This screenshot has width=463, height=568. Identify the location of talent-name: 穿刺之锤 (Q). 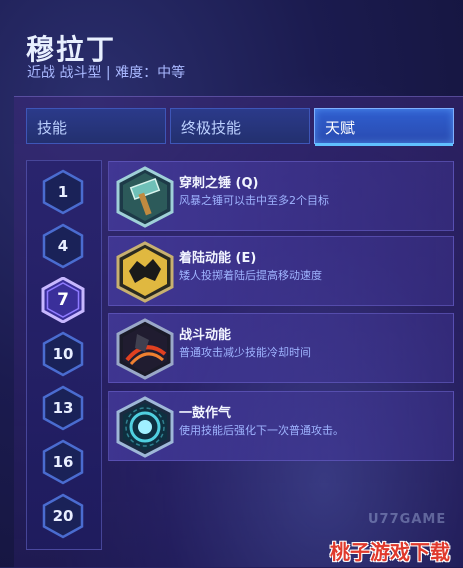
(219, 183).